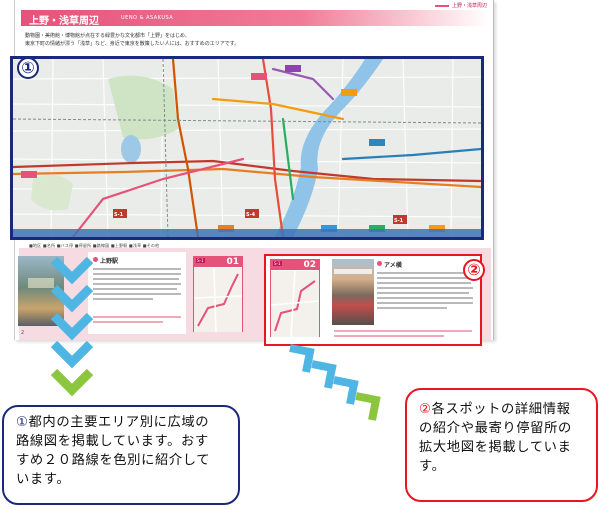 This screenshot has height=510, width=600. What do you see at coordinates (393, 265) in the screenshot?
I see `ameyoko-spot-title: アメ横` at bounding box center [393, 265].